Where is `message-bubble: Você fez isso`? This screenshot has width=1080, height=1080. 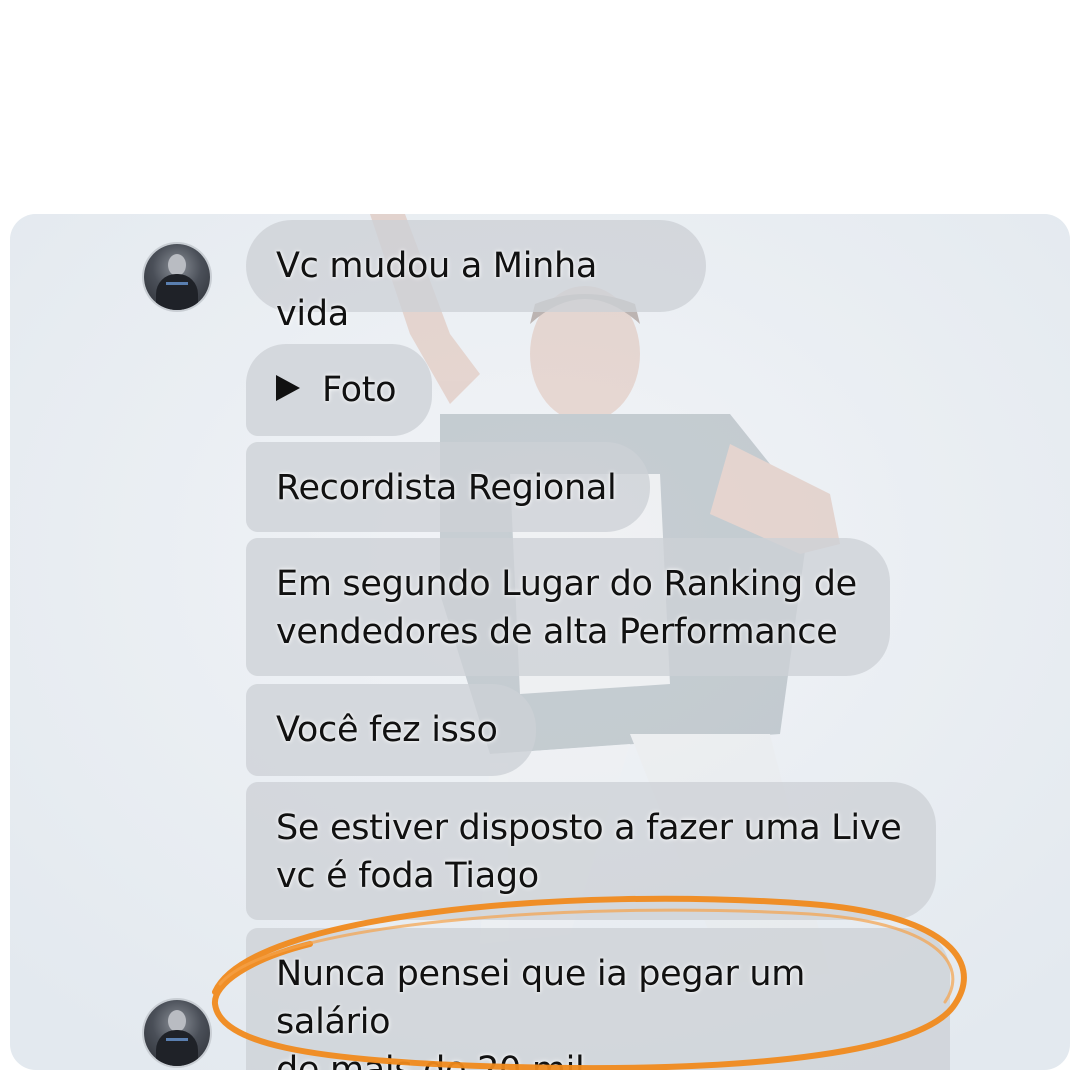
message-bubble: Você fez isso is located at coordinates (391, 730).